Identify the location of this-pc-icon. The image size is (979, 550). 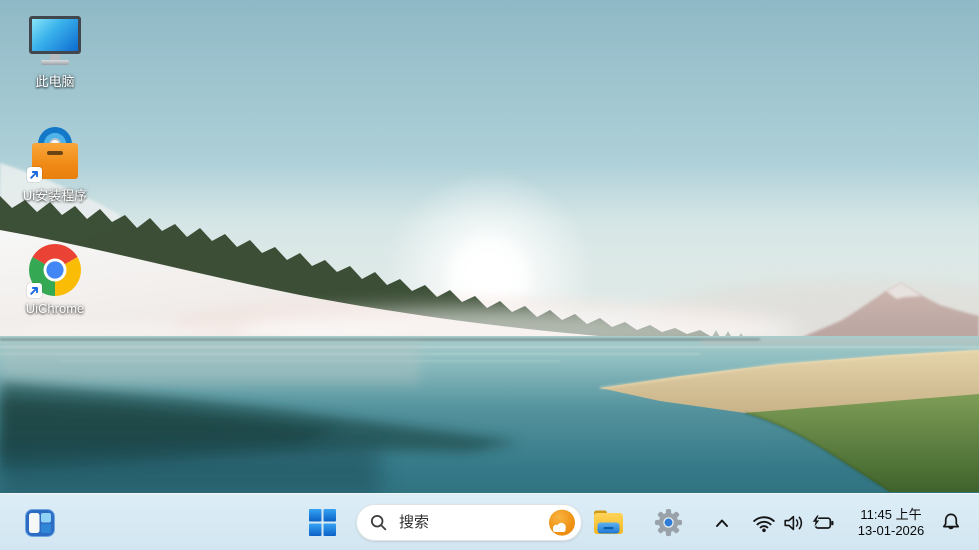
(55, 40).